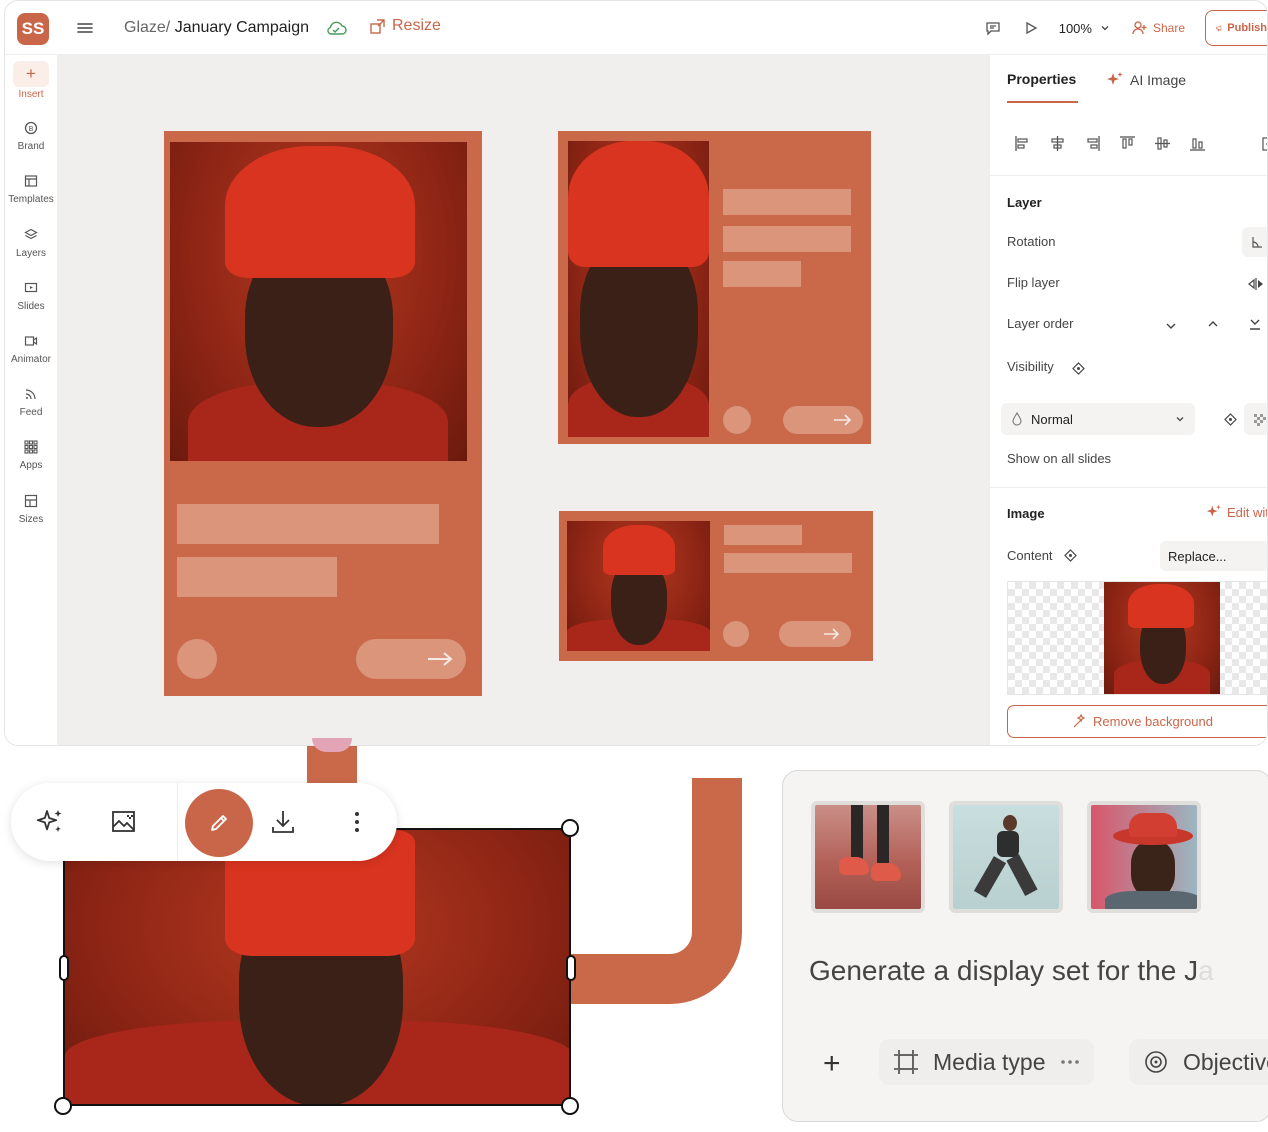  I want to click on resize-handle-top-right, so click(570, 828).